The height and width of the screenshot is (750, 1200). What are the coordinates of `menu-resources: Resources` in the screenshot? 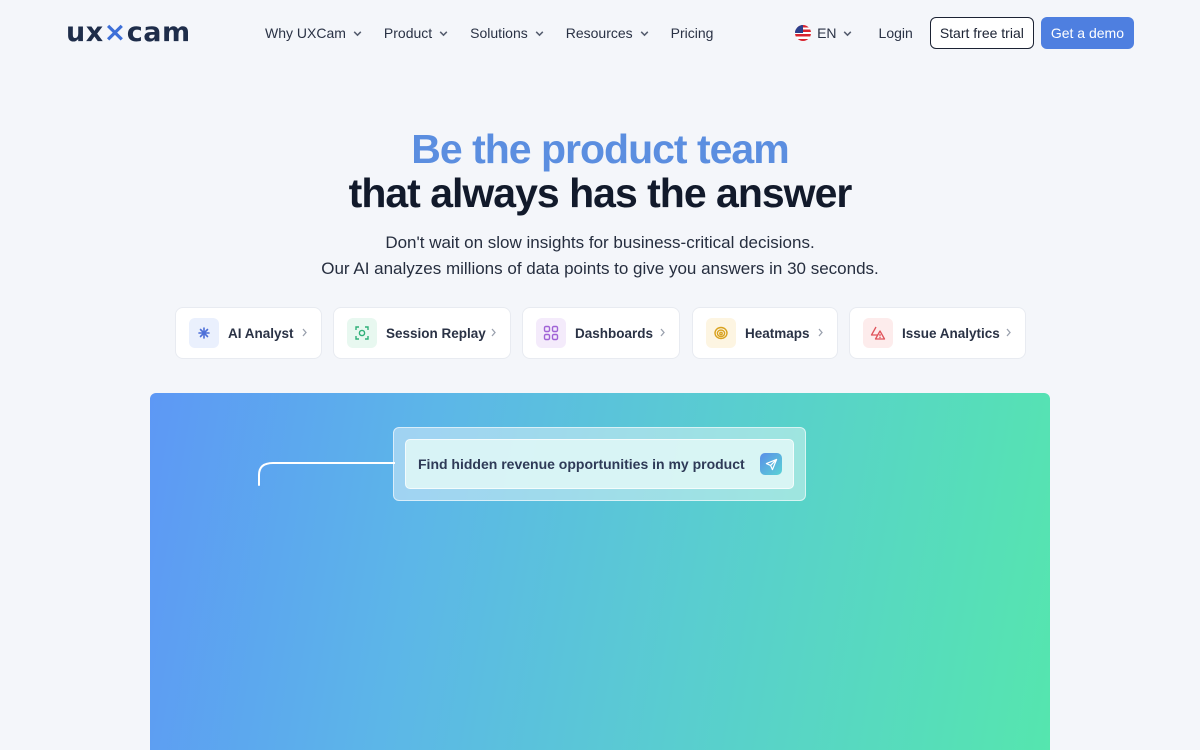 It's located at (608, 33).